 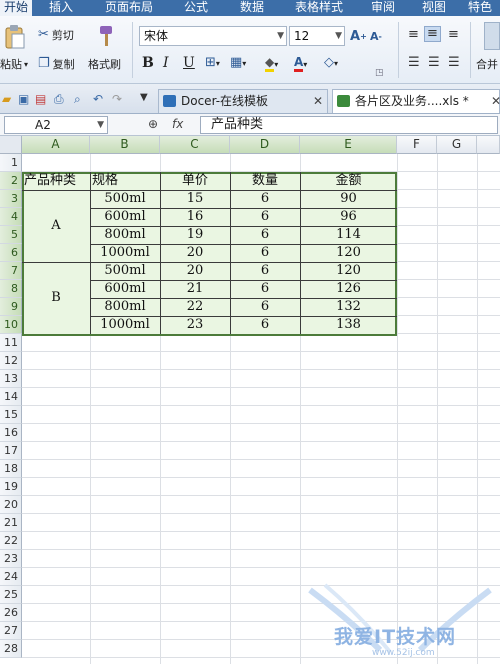 What do you see at coordinates (106, 36) in the screenshot?
I see `brush-icon` at bounding box center [106, 36].